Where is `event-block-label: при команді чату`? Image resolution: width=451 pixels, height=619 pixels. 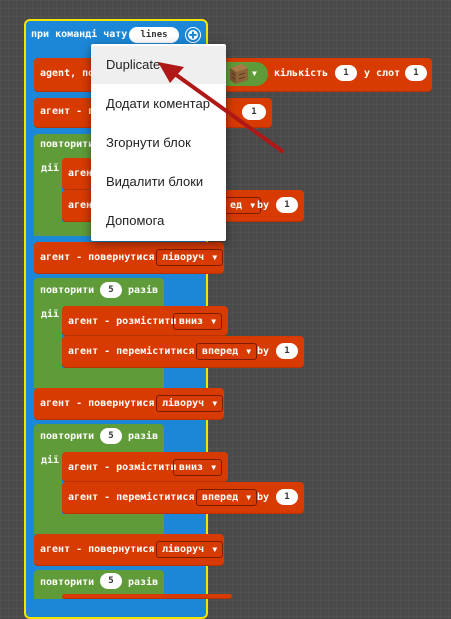
event-block-label: при команді чату is located at coordinates (79, 34).